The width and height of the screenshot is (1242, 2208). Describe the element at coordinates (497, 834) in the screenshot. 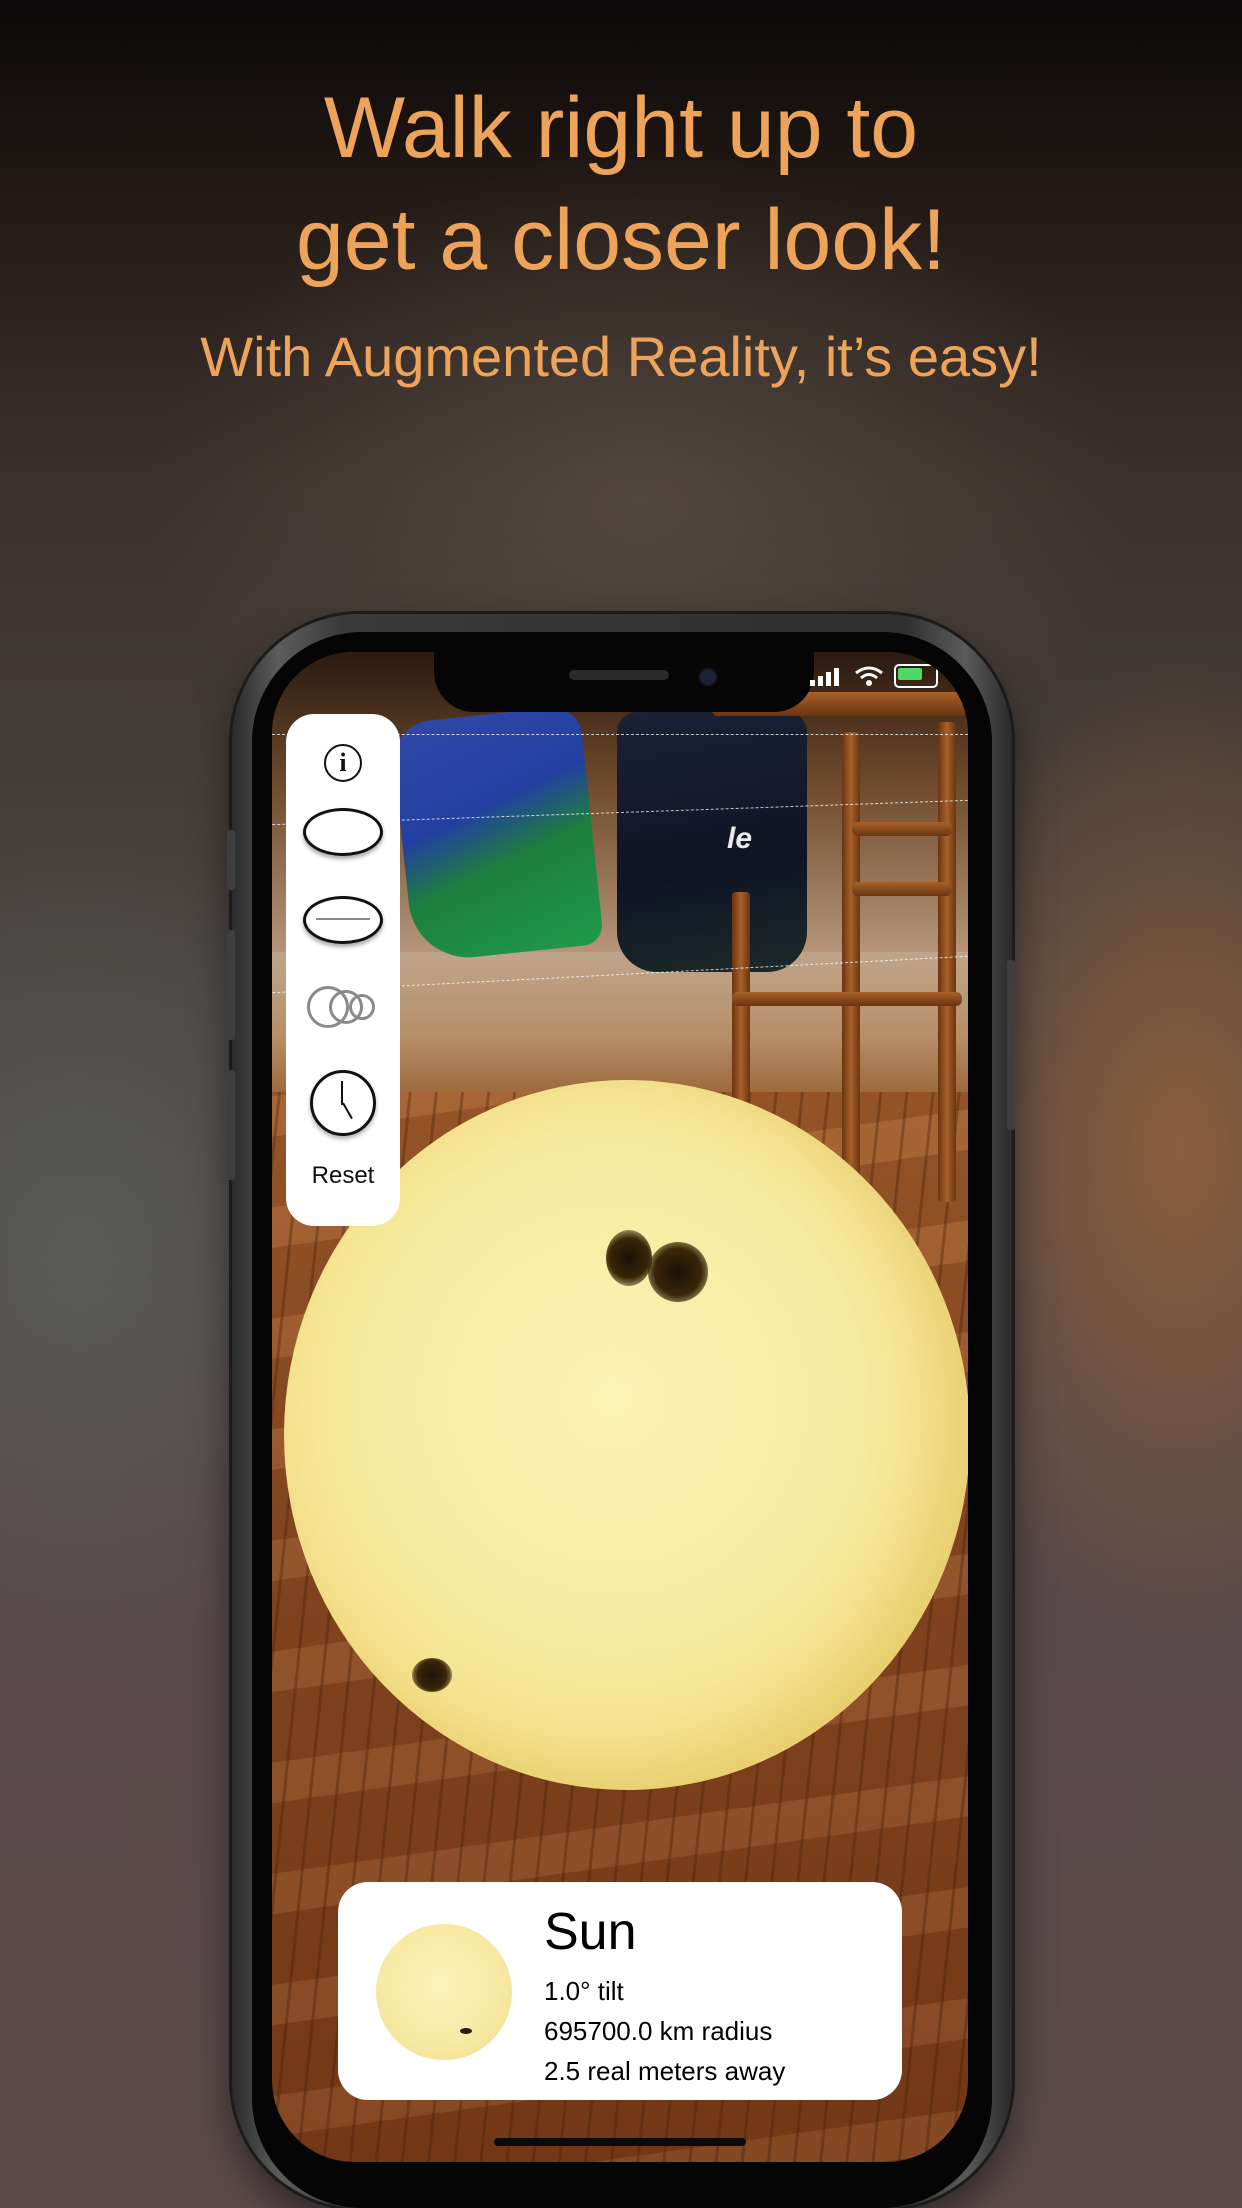

I see `bag-blue-green` at that location.